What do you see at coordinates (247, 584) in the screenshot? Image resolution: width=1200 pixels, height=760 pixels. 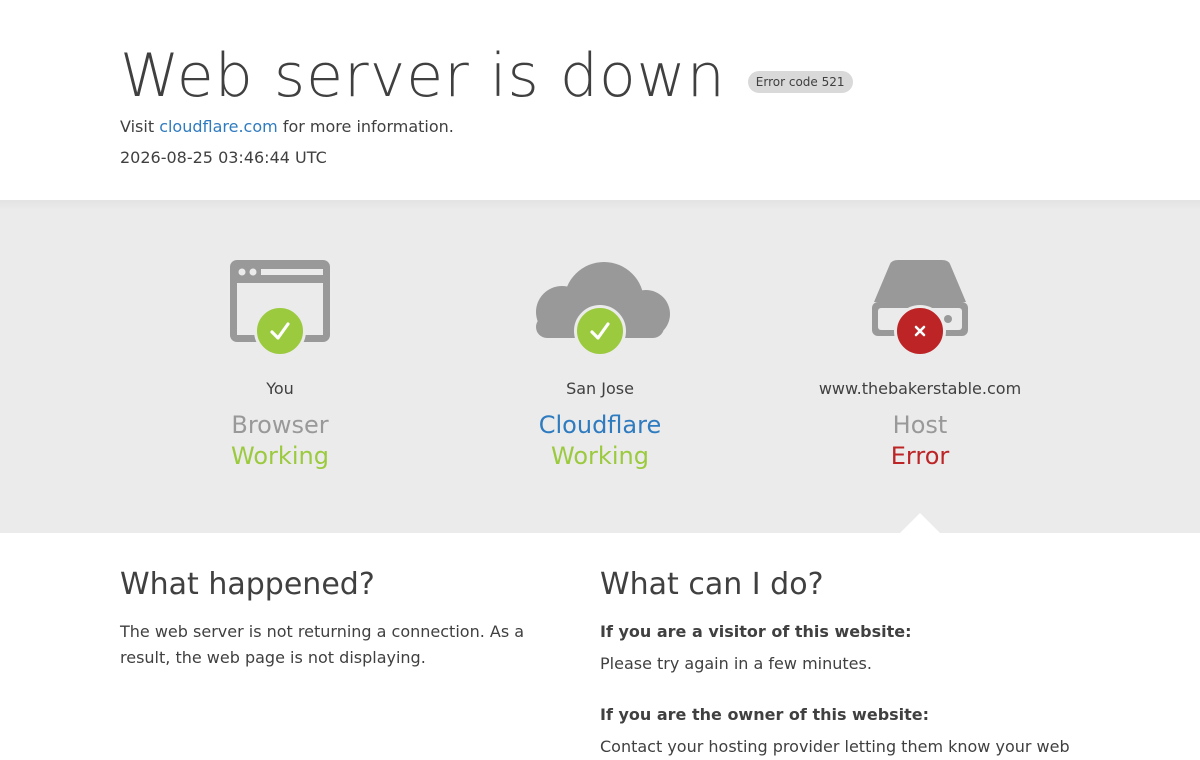 I see `what-happened-title: What happened?` at bounding box center [247, 584].